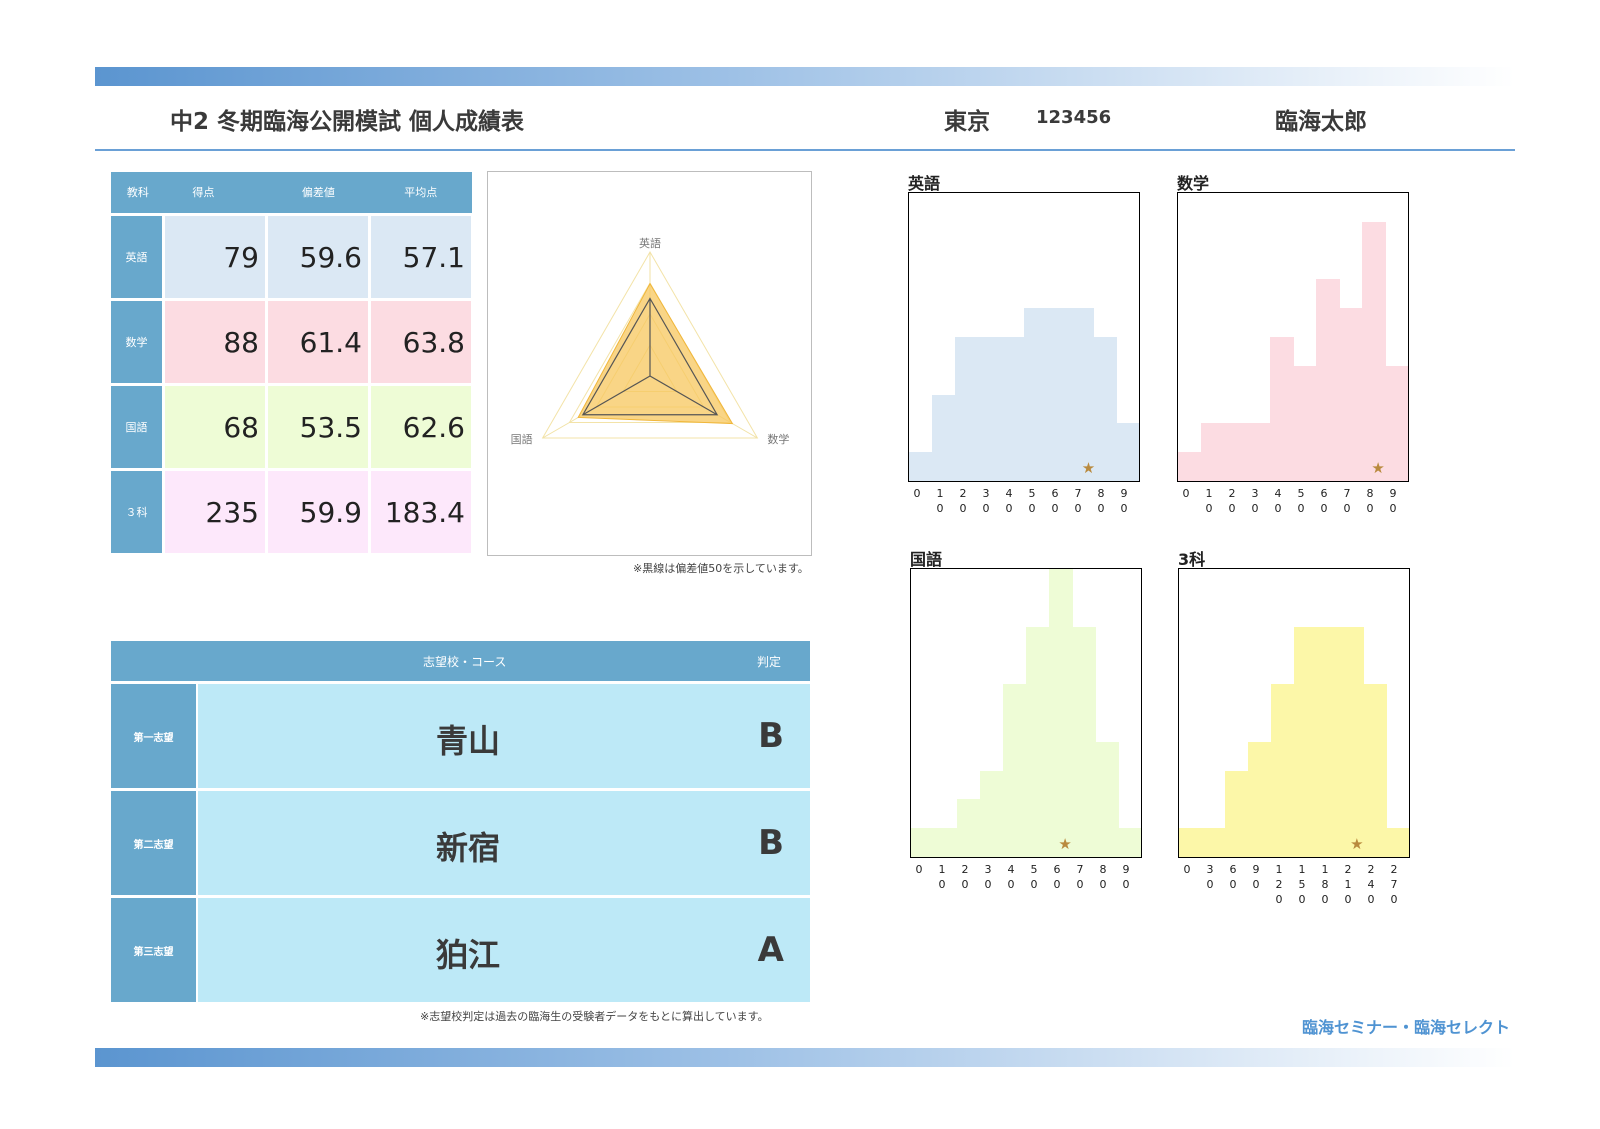 The width and height of the screenshot is (1600, 1129). Describe the element at coordinates (421, 342) in the screenshot. I see `average-value: 63.8` at that location.